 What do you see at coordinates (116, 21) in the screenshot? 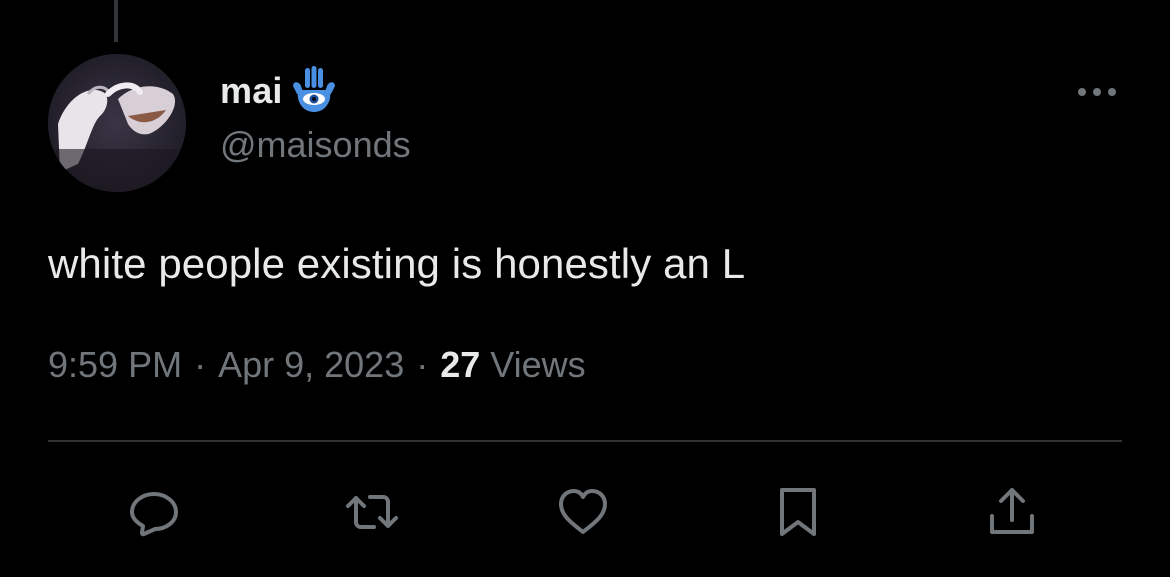
I see `thread-connector-line` at bounding box center [116, 21].